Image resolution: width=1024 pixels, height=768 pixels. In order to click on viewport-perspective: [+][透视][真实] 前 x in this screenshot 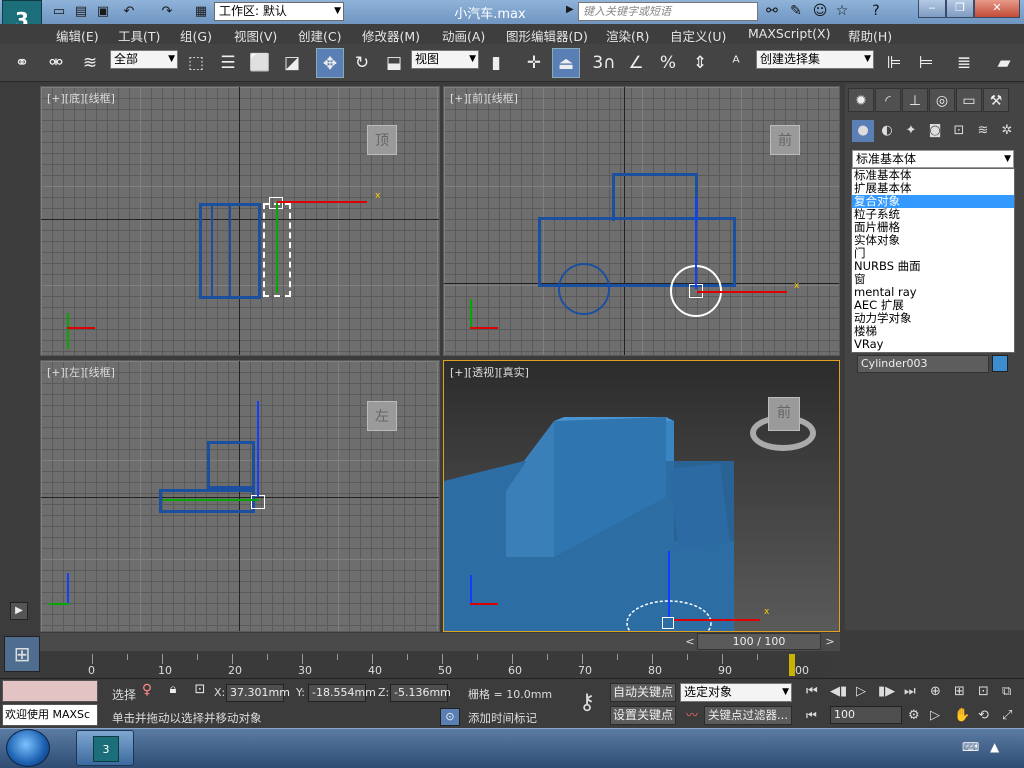, I will do `click(641, 496)`.